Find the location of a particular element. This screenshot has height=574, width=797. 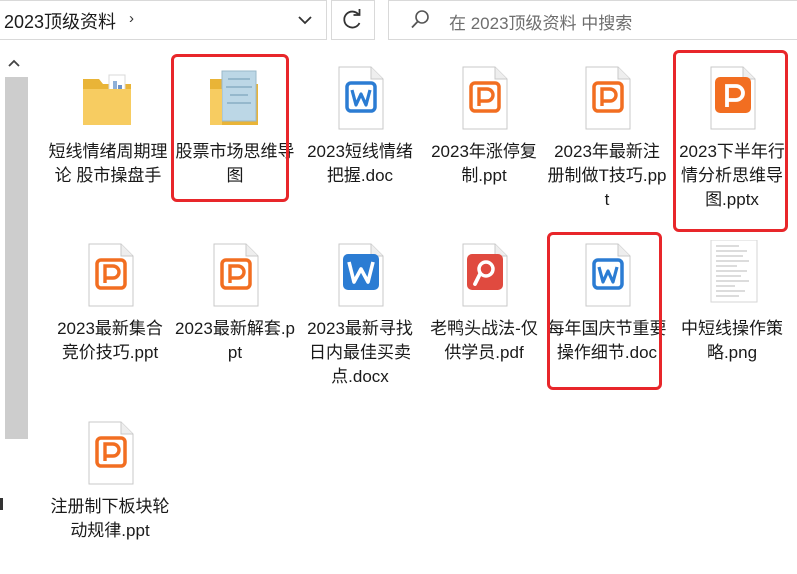

refresh-button is located at coordinates (353, 20).